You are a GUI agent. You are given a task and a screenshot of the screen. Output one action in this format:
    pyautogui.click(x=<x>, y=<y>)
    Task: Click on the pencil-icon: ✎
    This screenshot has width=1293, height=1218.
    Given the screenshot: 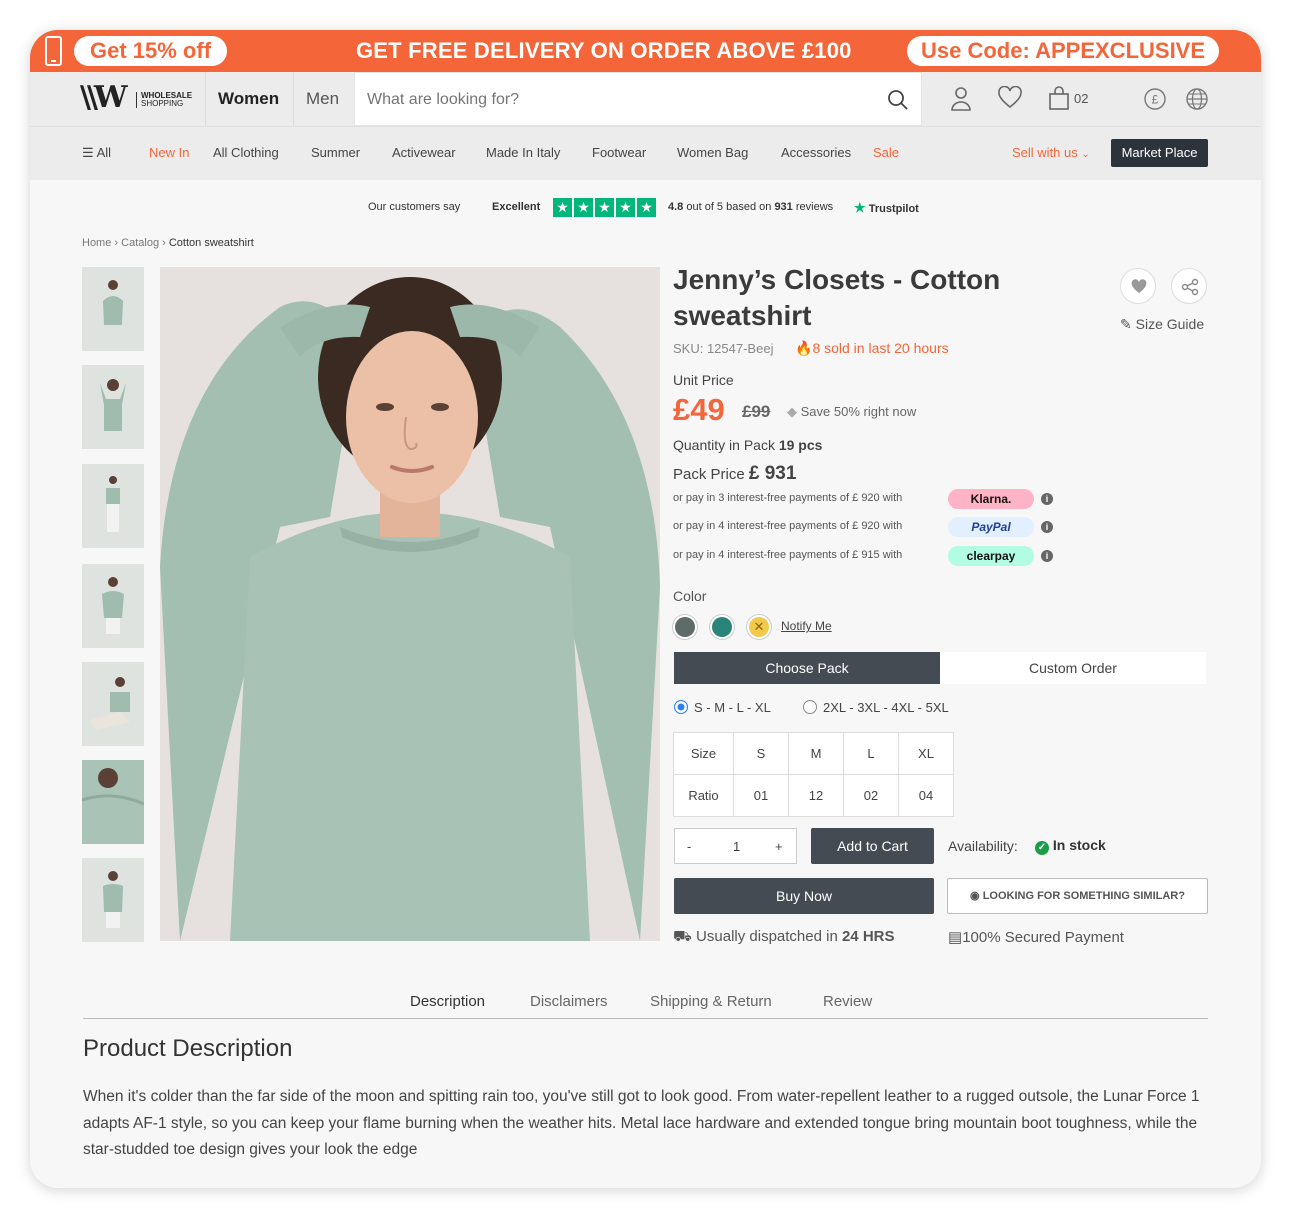 What is the action you would take?
    pyautogui.click(x=1126, y=324)
    